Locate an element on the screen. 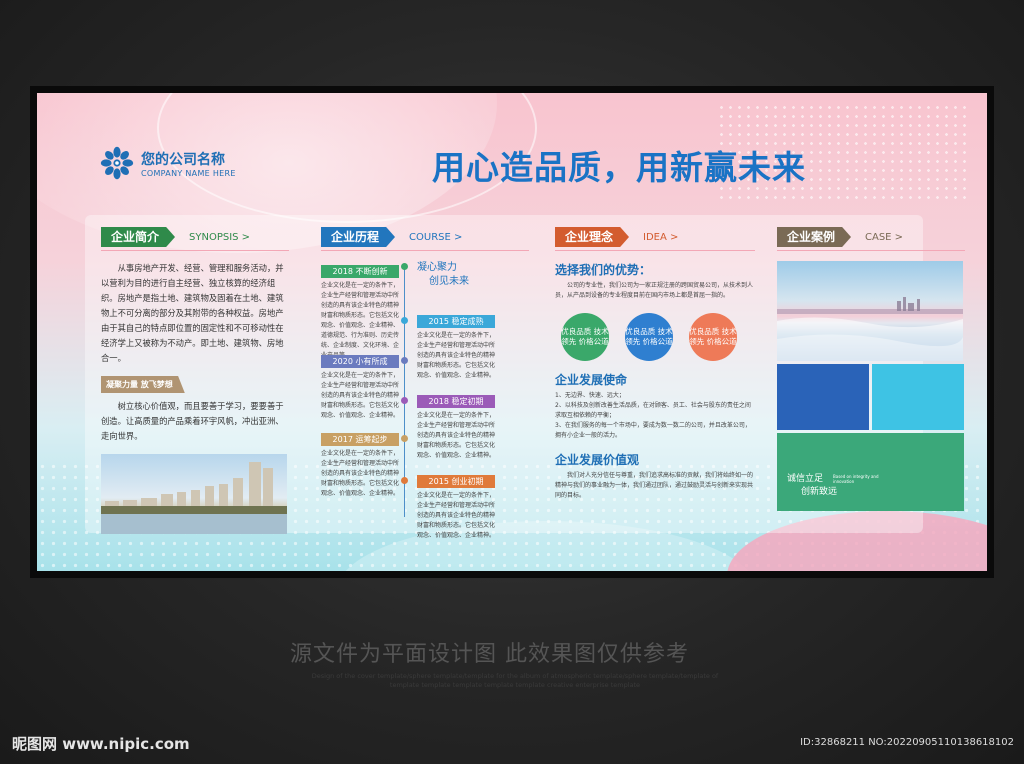 This screenshot has width=1024, height=764. idea-tag-en: IDEA > is located at coordinates (661, 237).